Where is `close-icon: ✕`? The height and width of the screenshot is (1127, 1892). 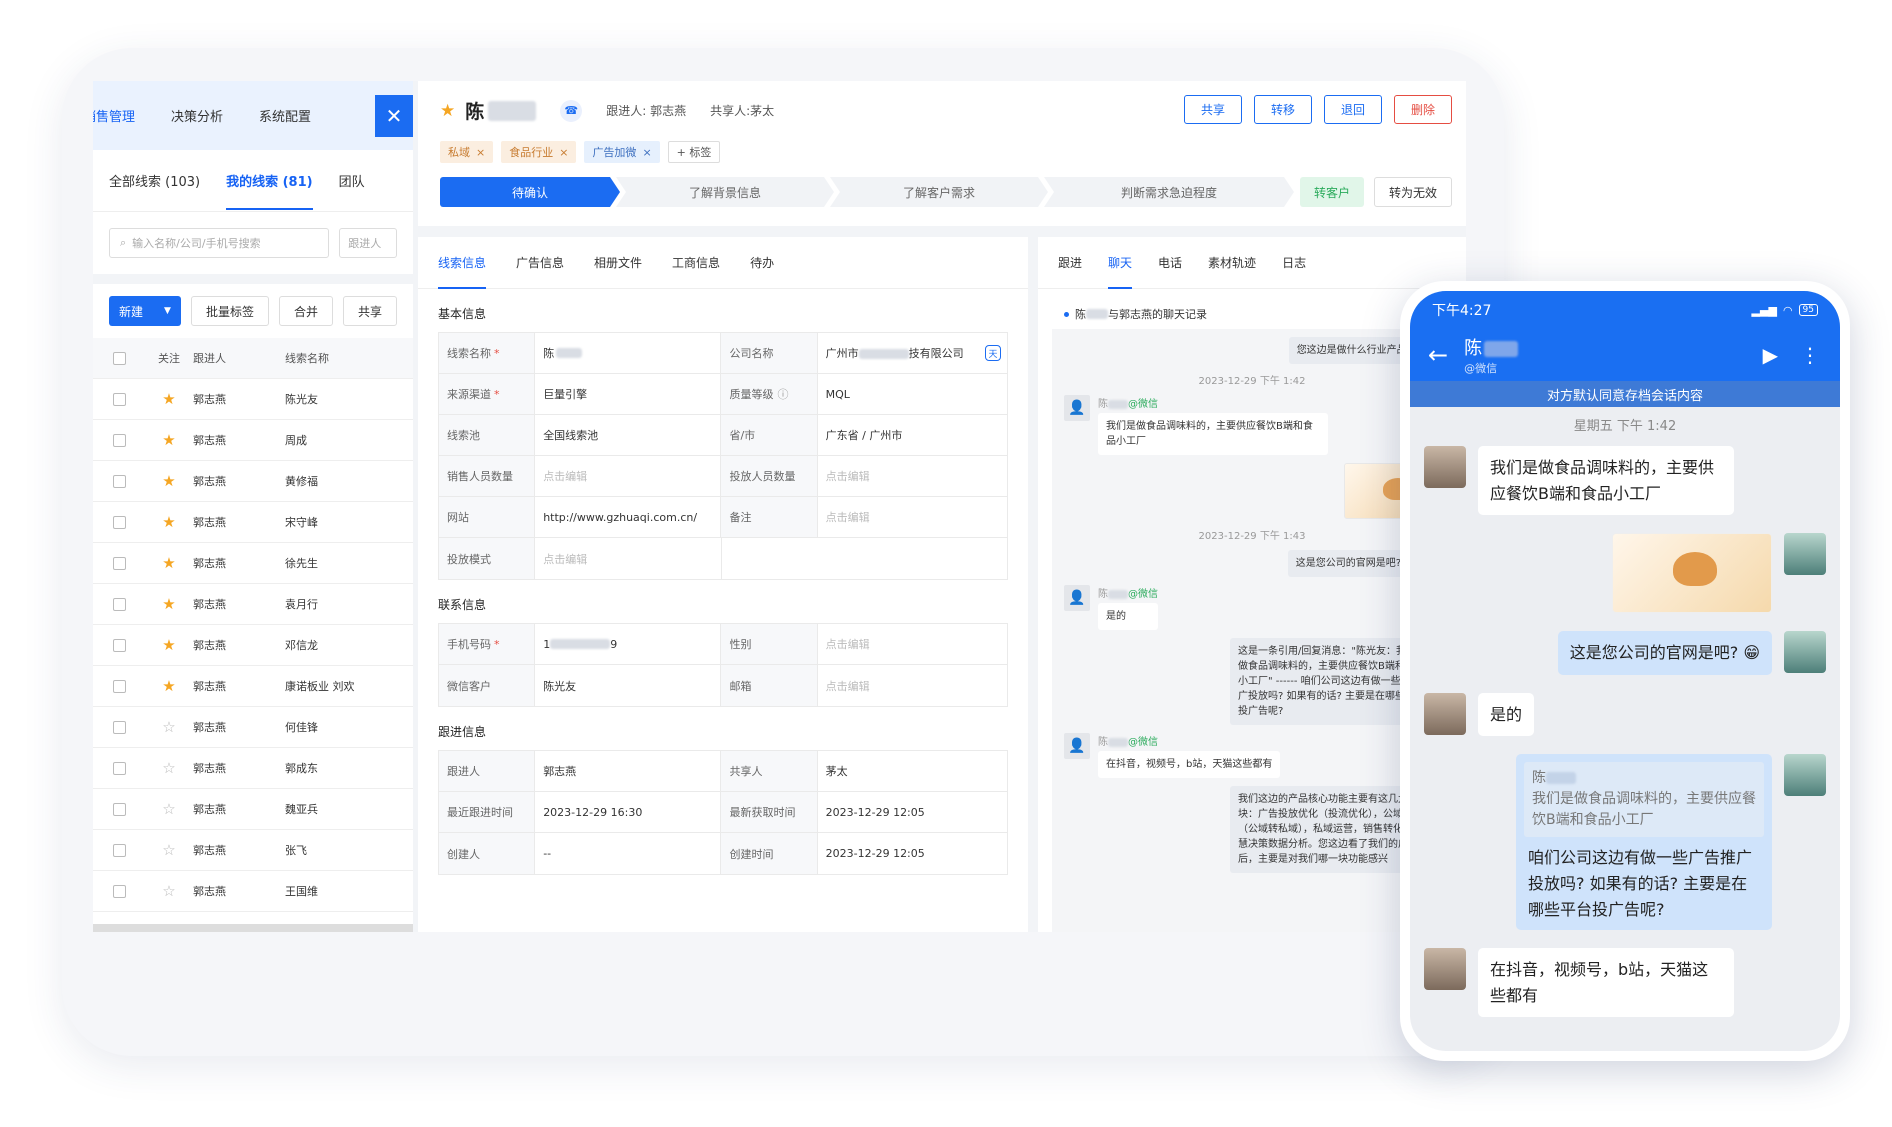
close-icon: ✕ is located at coordinates (394, 116).